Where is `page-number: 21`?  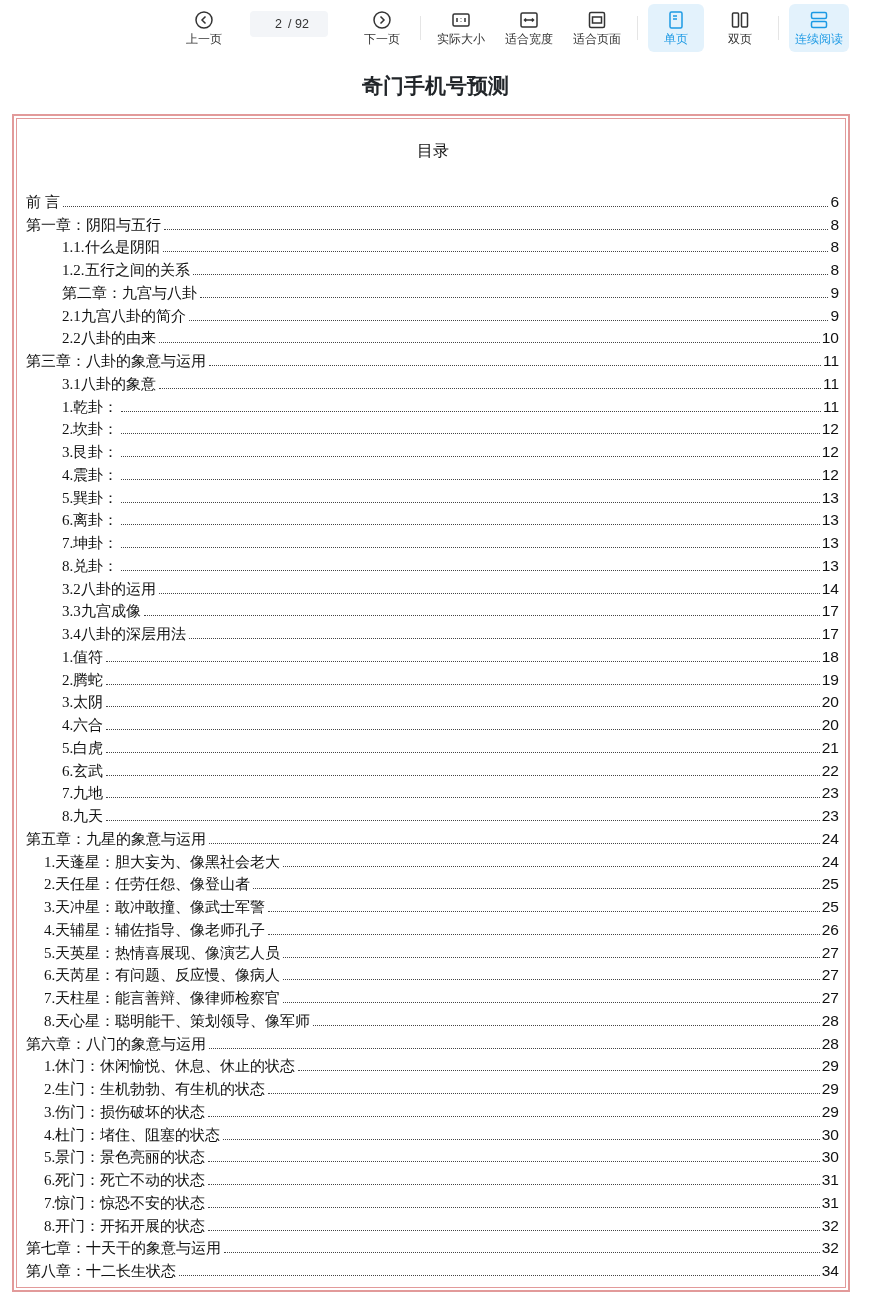 page-number: 21 is located at coordinates (830, 747).